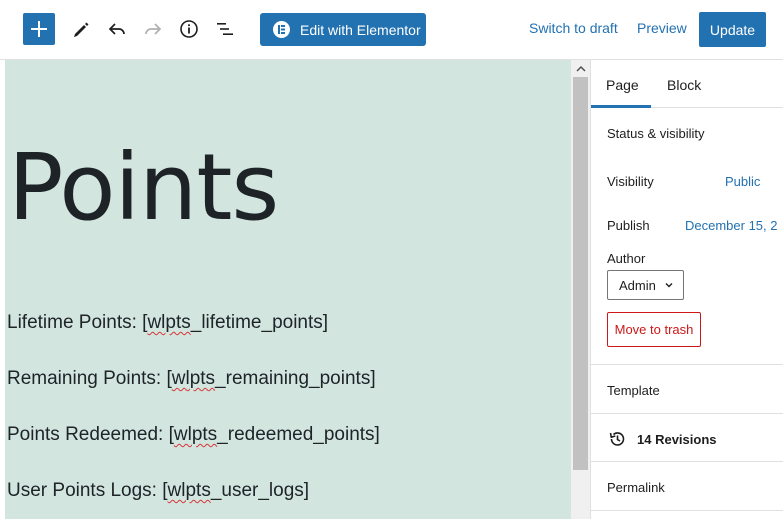 This screenshot has width=783, height=519. I want to click on elementor-icon, so click(281, 29).